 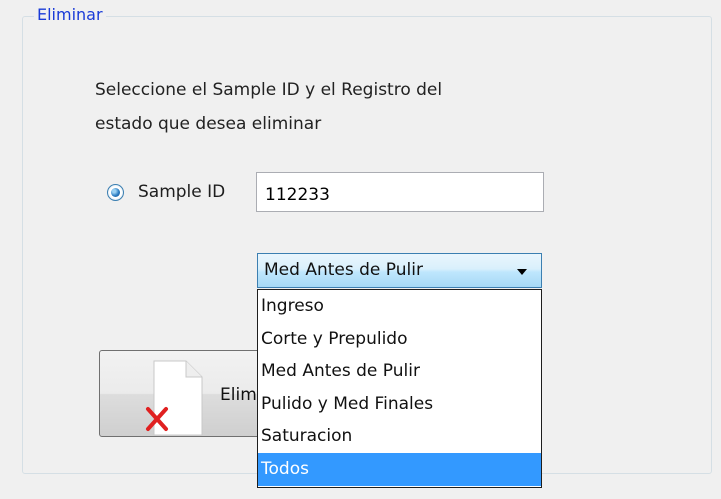 I want to click on radio-selected-dot, so click(x=115, y=192).